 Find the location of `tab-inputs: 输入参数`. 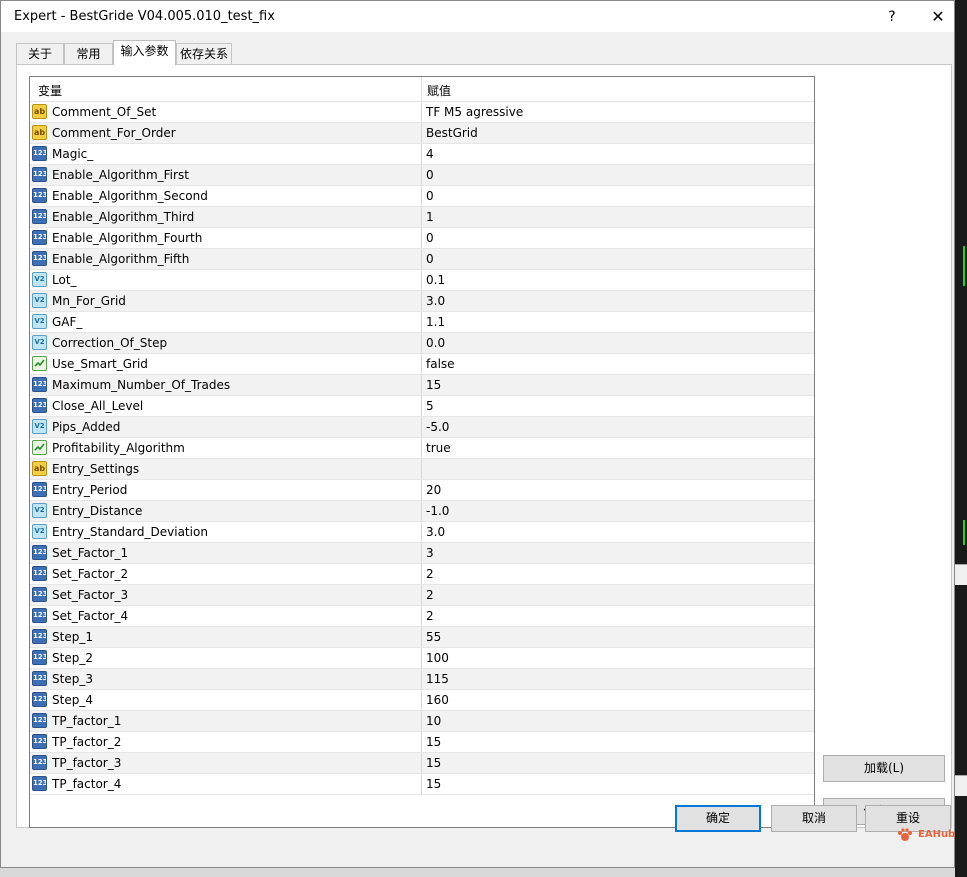

tab-inputs: 输入参数 is located at coordinates (144, 52).